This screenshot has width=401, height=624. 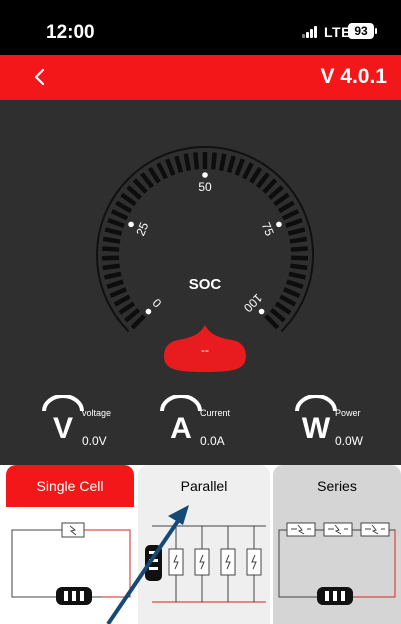 I want to click on parallel-circuit, so click(x=205, y=564).